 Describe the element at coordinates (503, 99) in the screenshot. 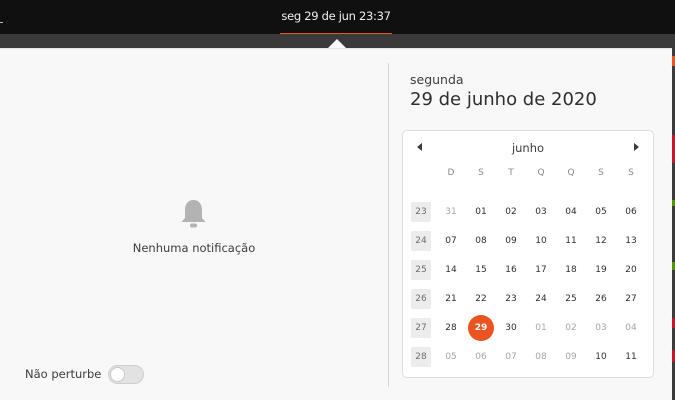

I see `full-date-label: 29 de junho de 2020` at that location.